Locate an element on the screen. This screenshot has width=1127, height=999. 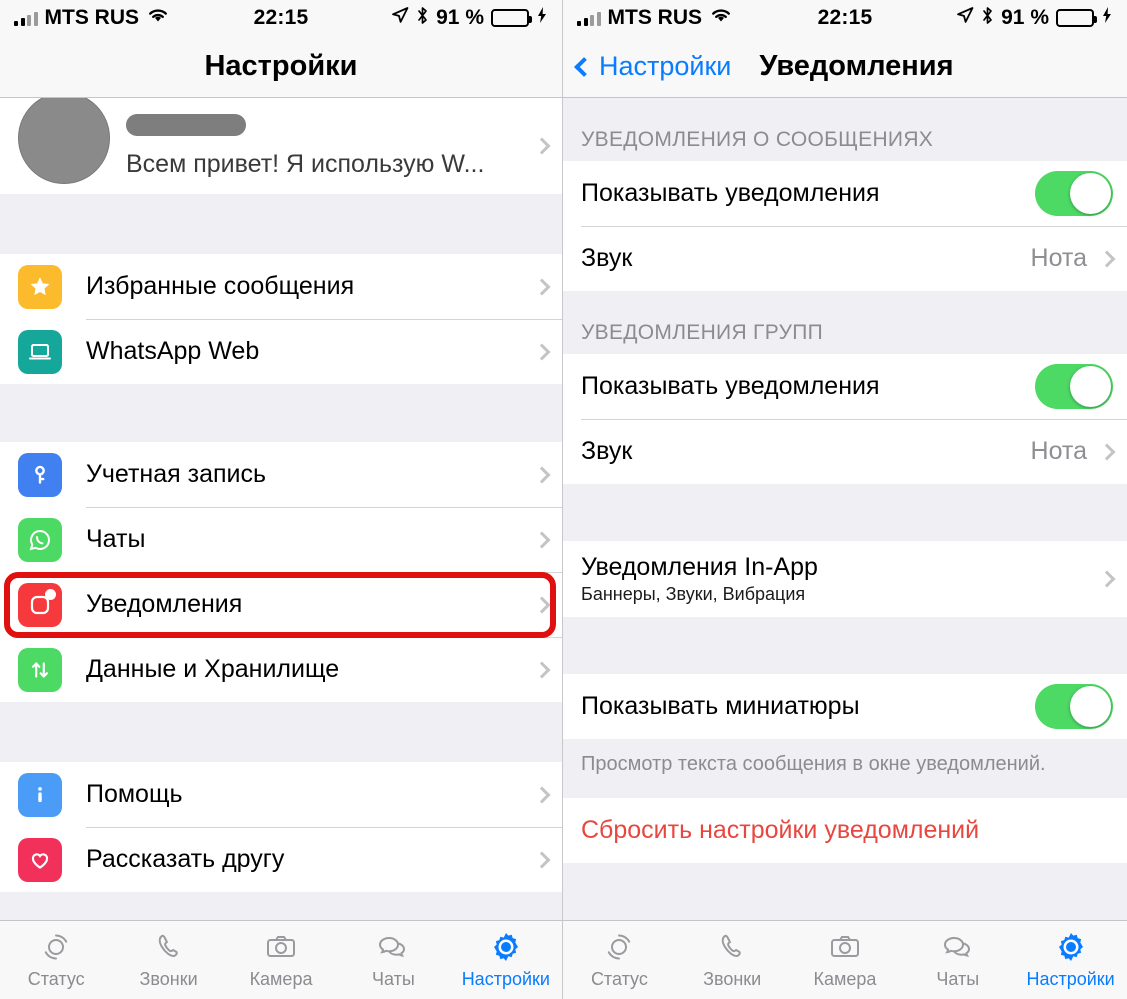
row-show-previews: Показывать миниатюры is located at coordinates (845, 706).